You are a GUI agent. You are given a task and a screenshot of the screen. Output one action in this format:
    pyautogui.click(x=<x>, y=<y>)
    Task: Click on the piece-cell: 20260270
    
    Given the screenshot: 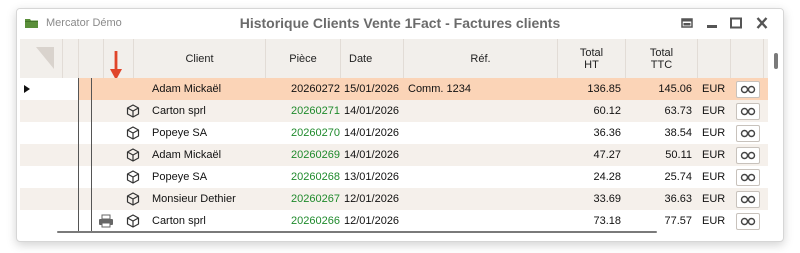 What is the action you would take?
    pyautogui.click(x=315, y=133)
    